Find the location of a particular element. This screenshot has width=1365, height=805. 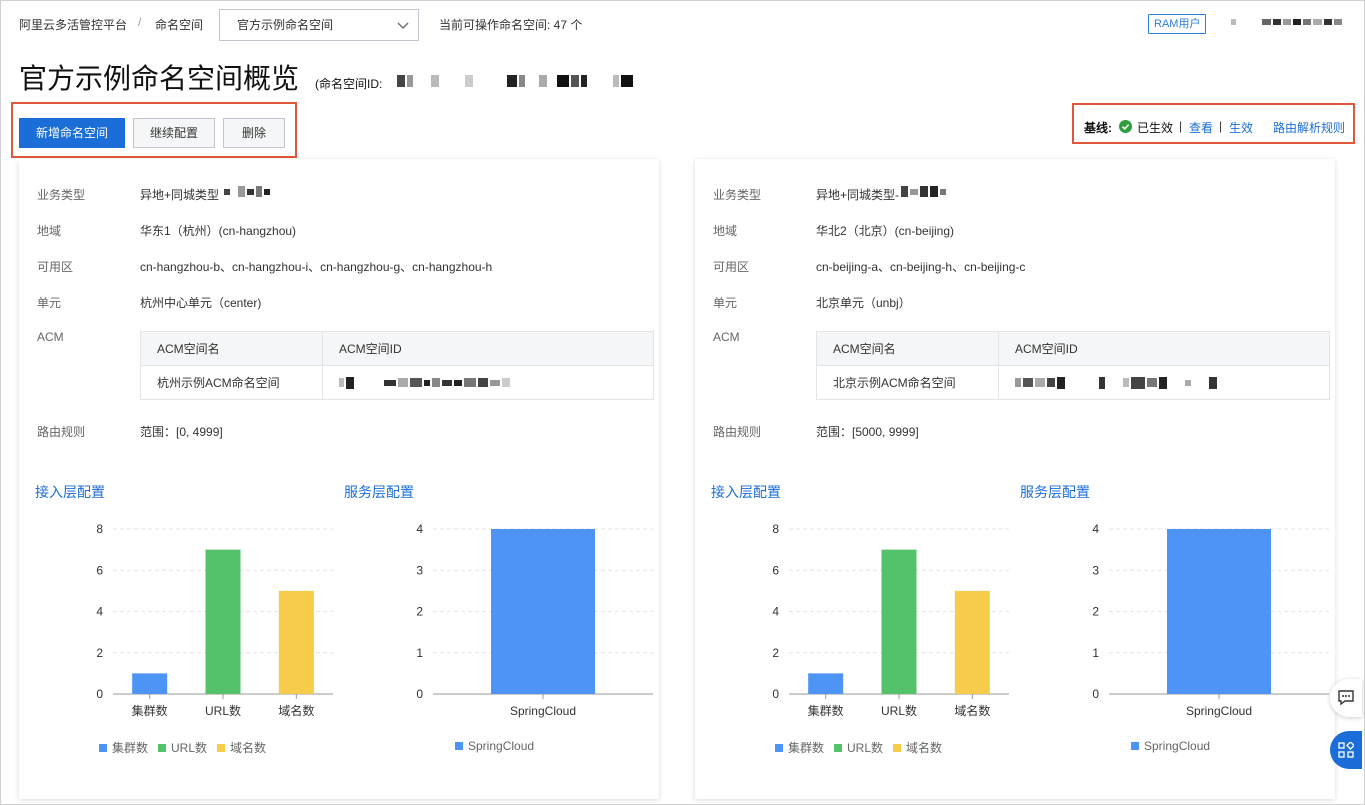

namespace-id-label: (命名空间ID: is located at coordinates (349, 84).